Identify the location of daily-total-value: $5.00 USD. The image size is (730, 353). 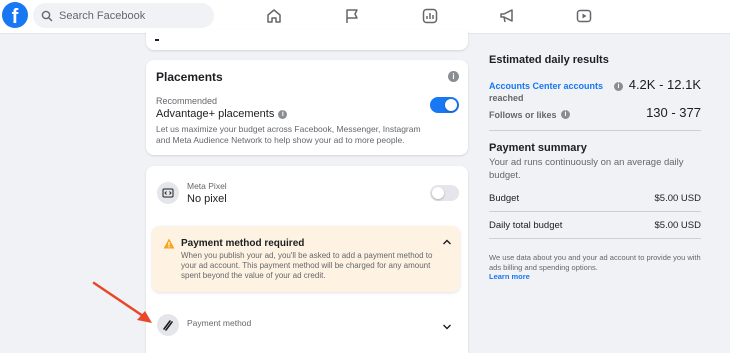
(677, 225).